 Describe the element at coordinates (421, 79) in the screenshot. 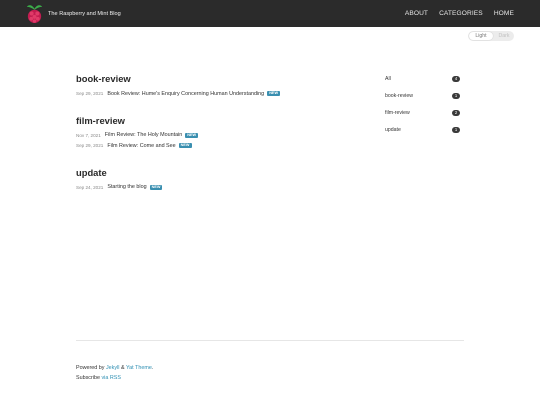

I see `sidebar-item-all: All 4` at that location.